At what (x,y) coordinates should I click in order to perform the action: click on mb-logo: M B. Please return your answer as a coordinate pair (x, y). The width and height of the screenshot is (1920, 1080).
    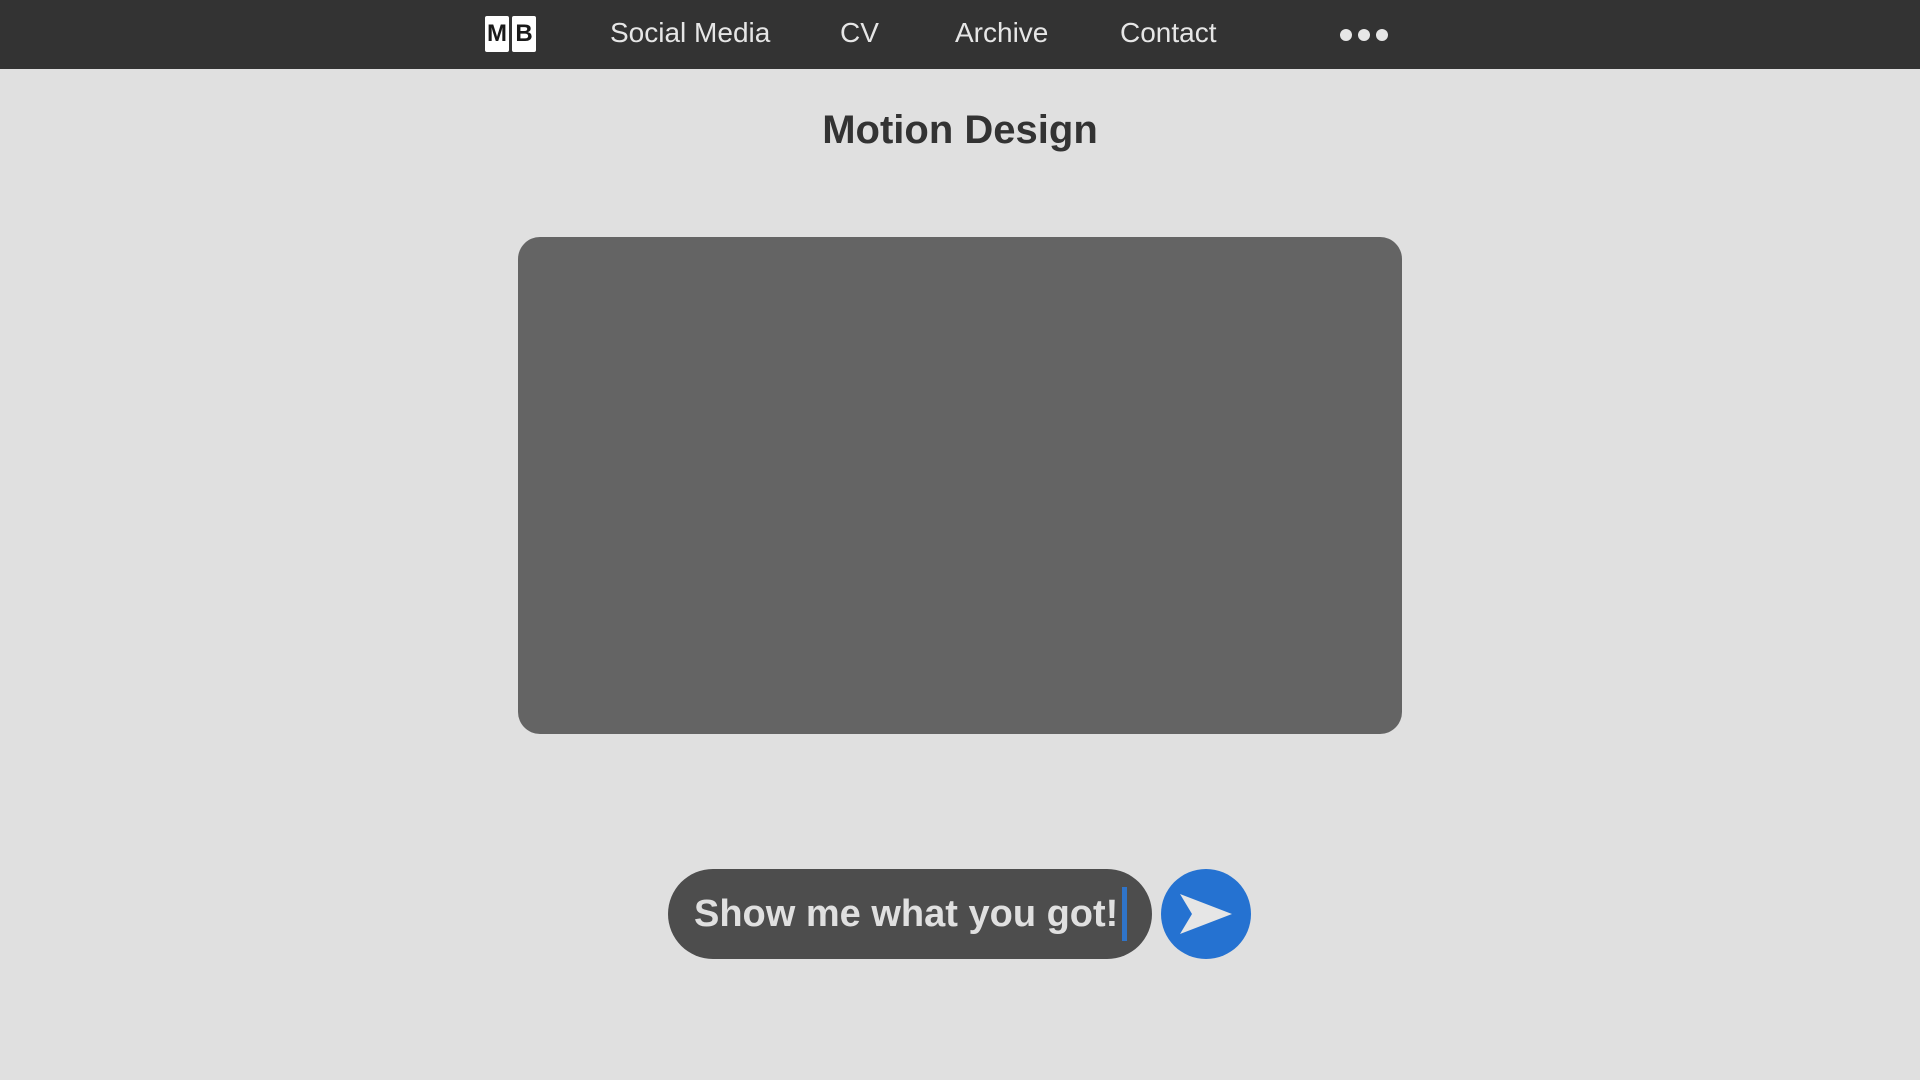
    Looking at the image, I should click on (510, 34).